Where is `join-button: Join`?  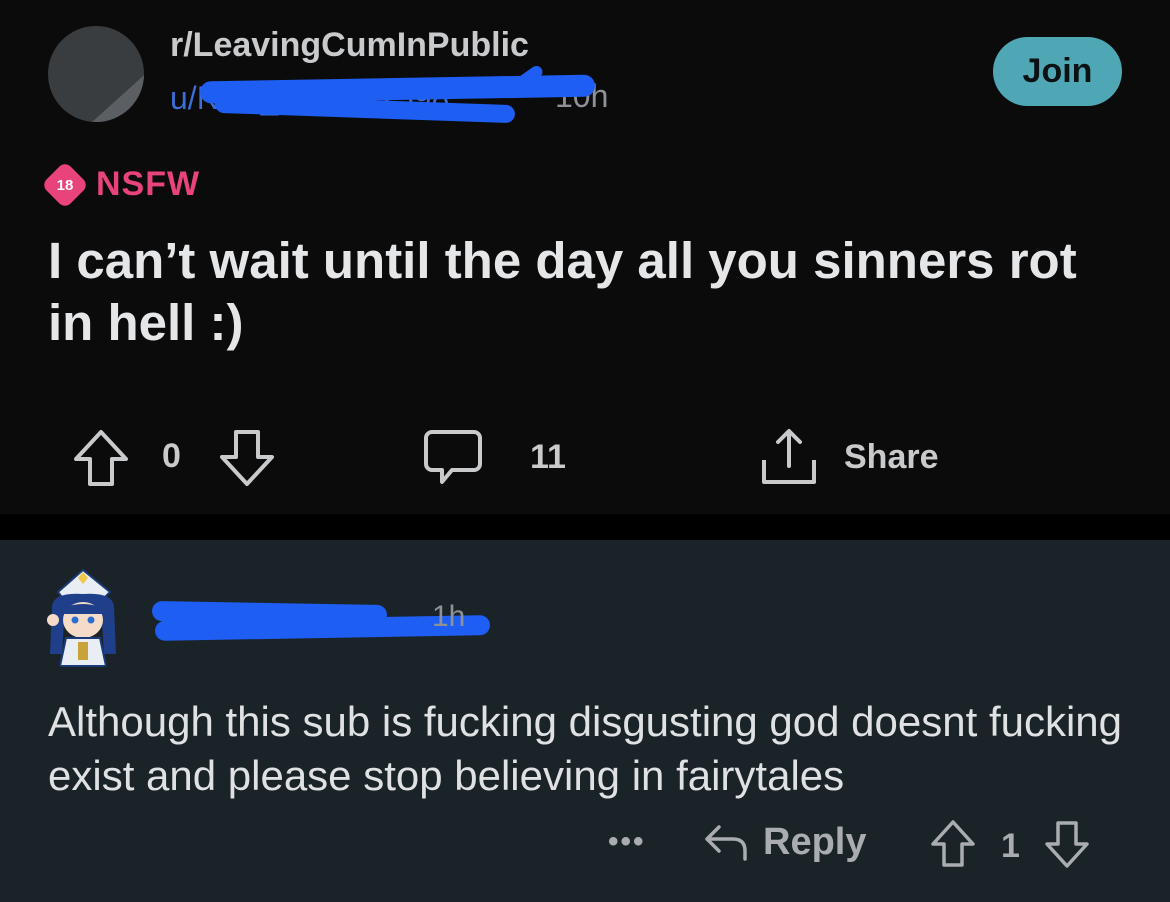 join-button: Join is located at coordinates (1057, 71).